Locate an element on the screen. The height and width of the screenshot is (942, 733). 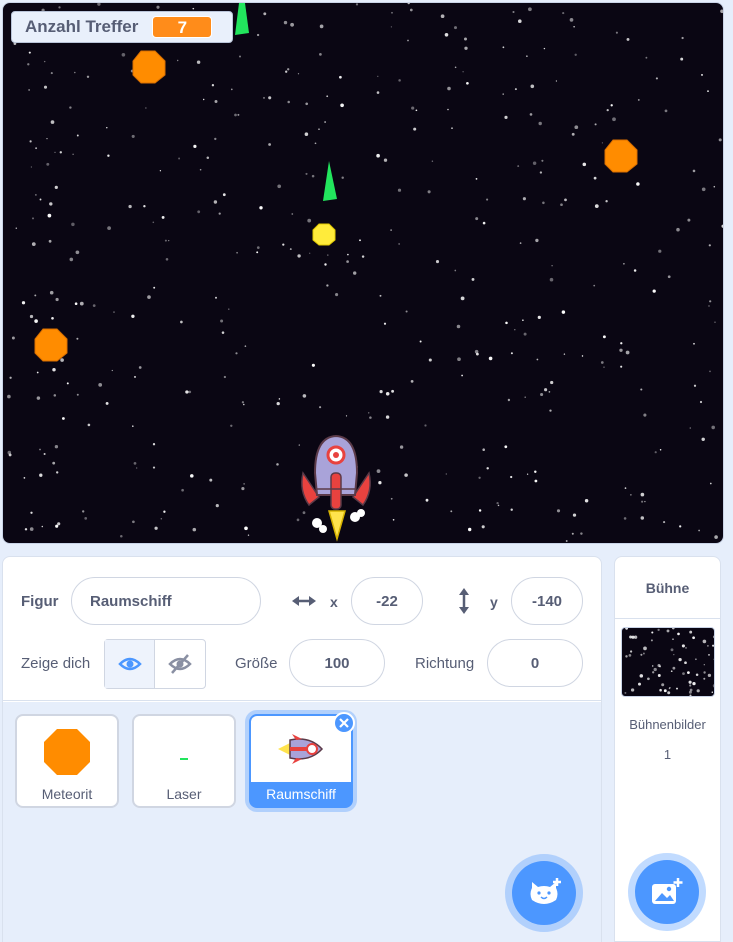
y-input: -140 is located at coordinates (547, 601).